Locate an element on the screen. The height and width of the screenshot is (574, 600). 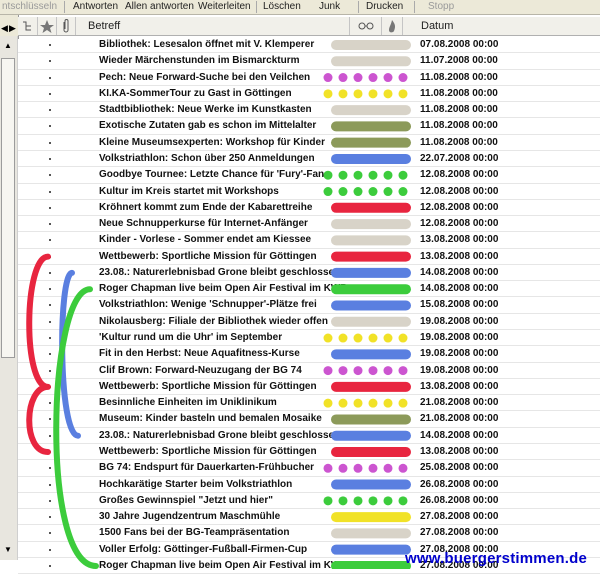
scroll-left-icon: ◀ is located at coordinates (4, 28).